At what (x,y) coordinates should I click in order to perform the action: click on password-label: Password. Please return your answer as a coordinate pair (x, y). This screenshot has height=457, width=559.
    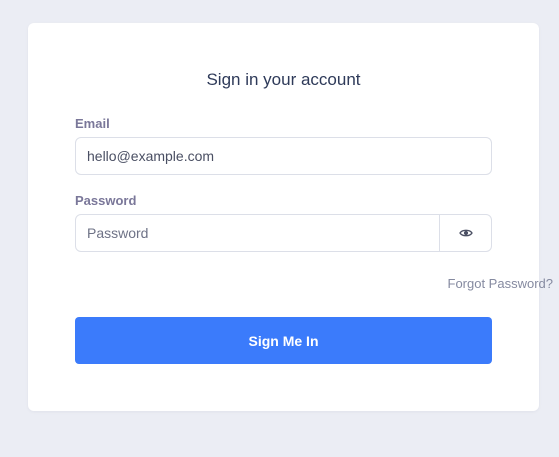
    Looking at the image, I should click on (106, 200).